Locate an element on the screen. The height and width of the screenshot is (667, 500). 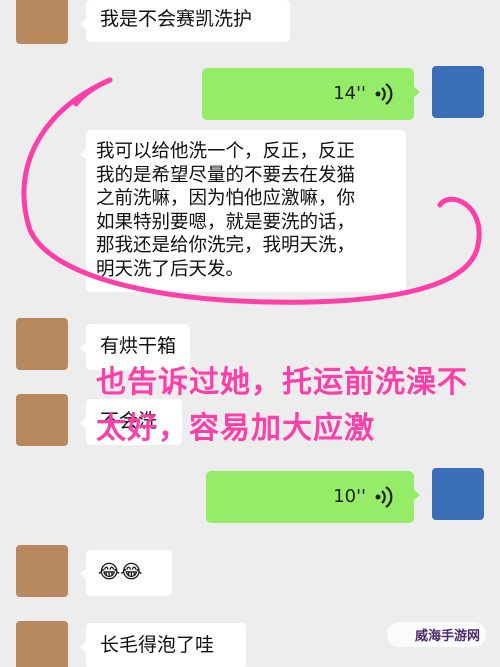
message-bubble-incoming: 我是不会赛凯洗护 is located at coordinates (185, 21).